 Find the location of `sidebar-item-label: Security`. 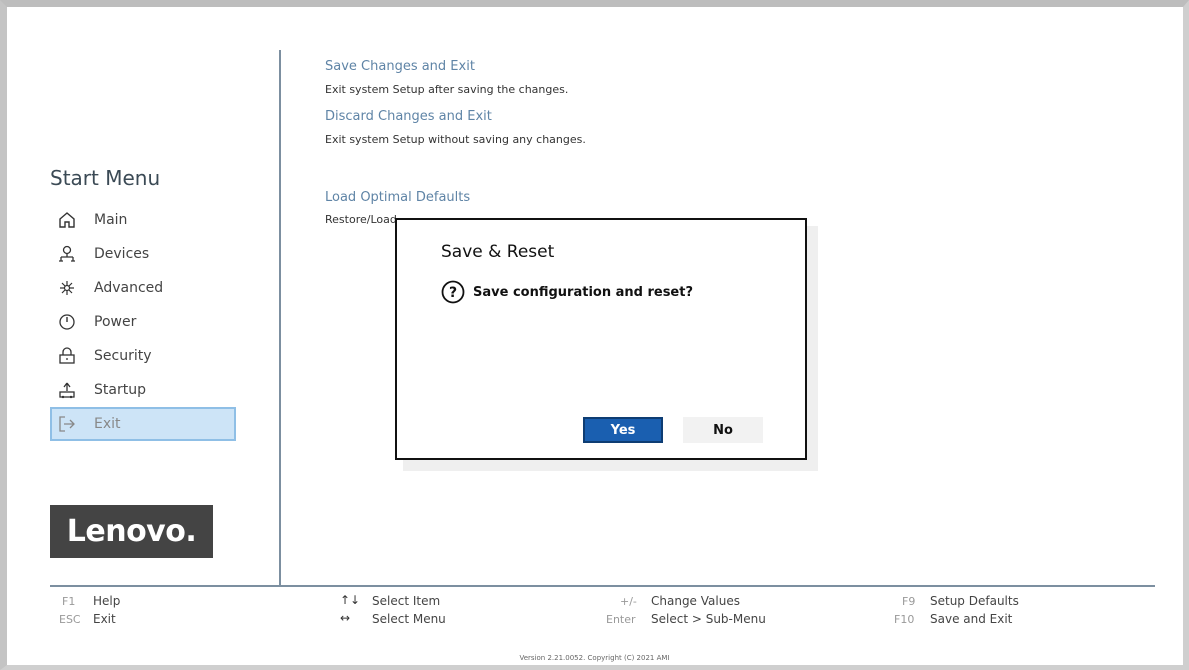

sidebar-item-label: Security is located at coordinates (123, 356).